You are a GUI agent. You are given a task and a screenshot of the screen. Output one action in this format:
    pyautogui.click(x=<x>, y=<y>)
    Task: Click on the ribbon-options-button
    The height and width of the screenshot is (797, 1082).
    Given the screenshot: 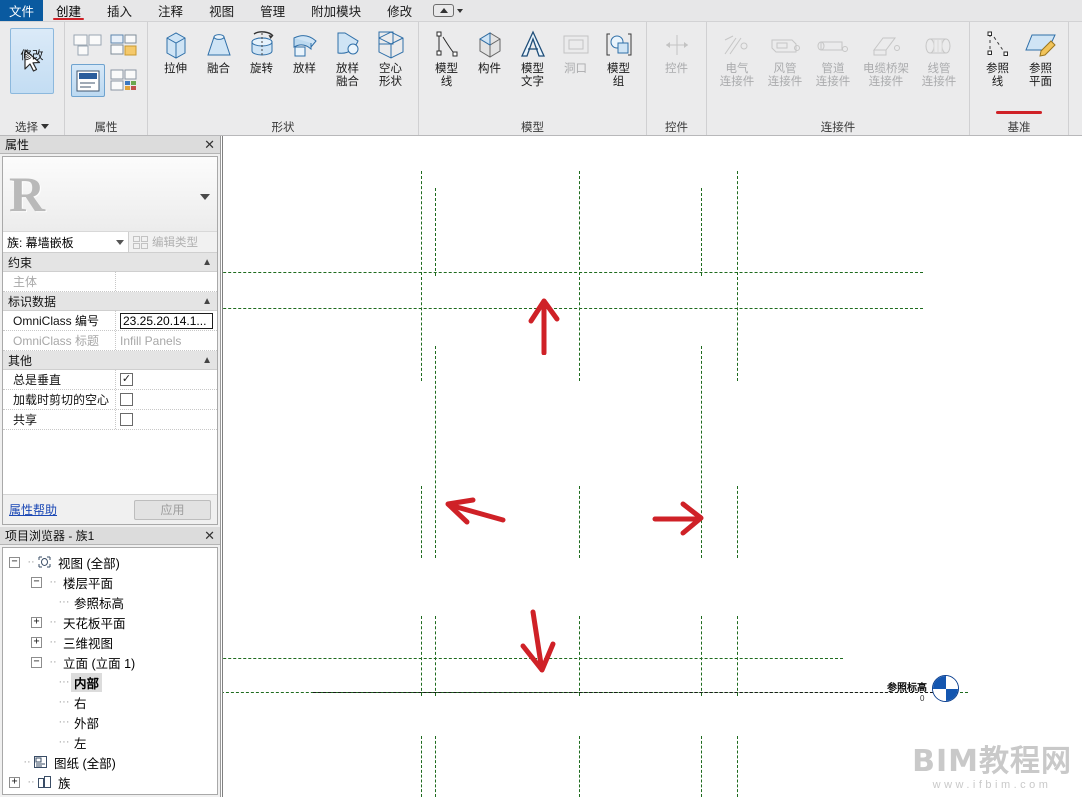 What is the action you would take?
    pyautogui.click(x=448, y=10)
    